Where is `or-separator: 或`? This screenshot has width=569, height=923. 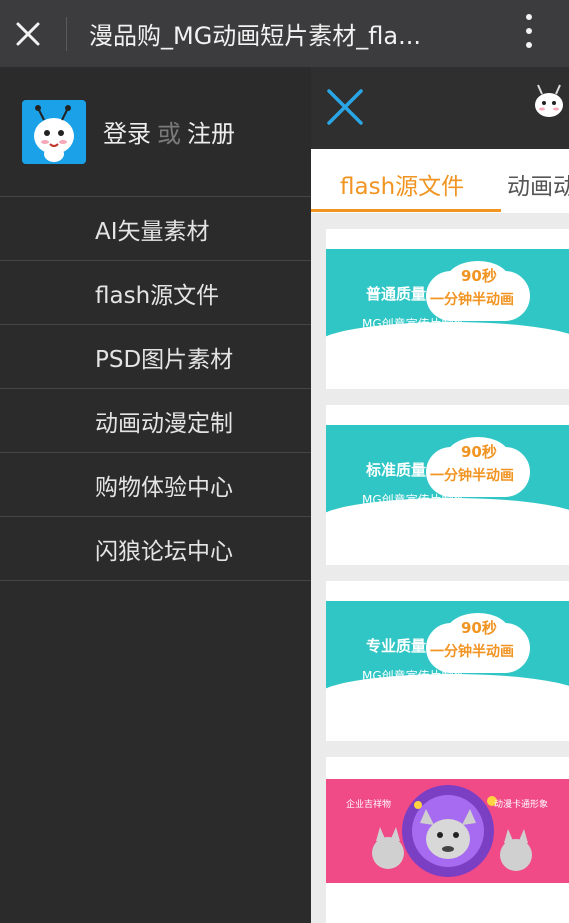 or-separator: 或 is located at coordinates (169, 134).